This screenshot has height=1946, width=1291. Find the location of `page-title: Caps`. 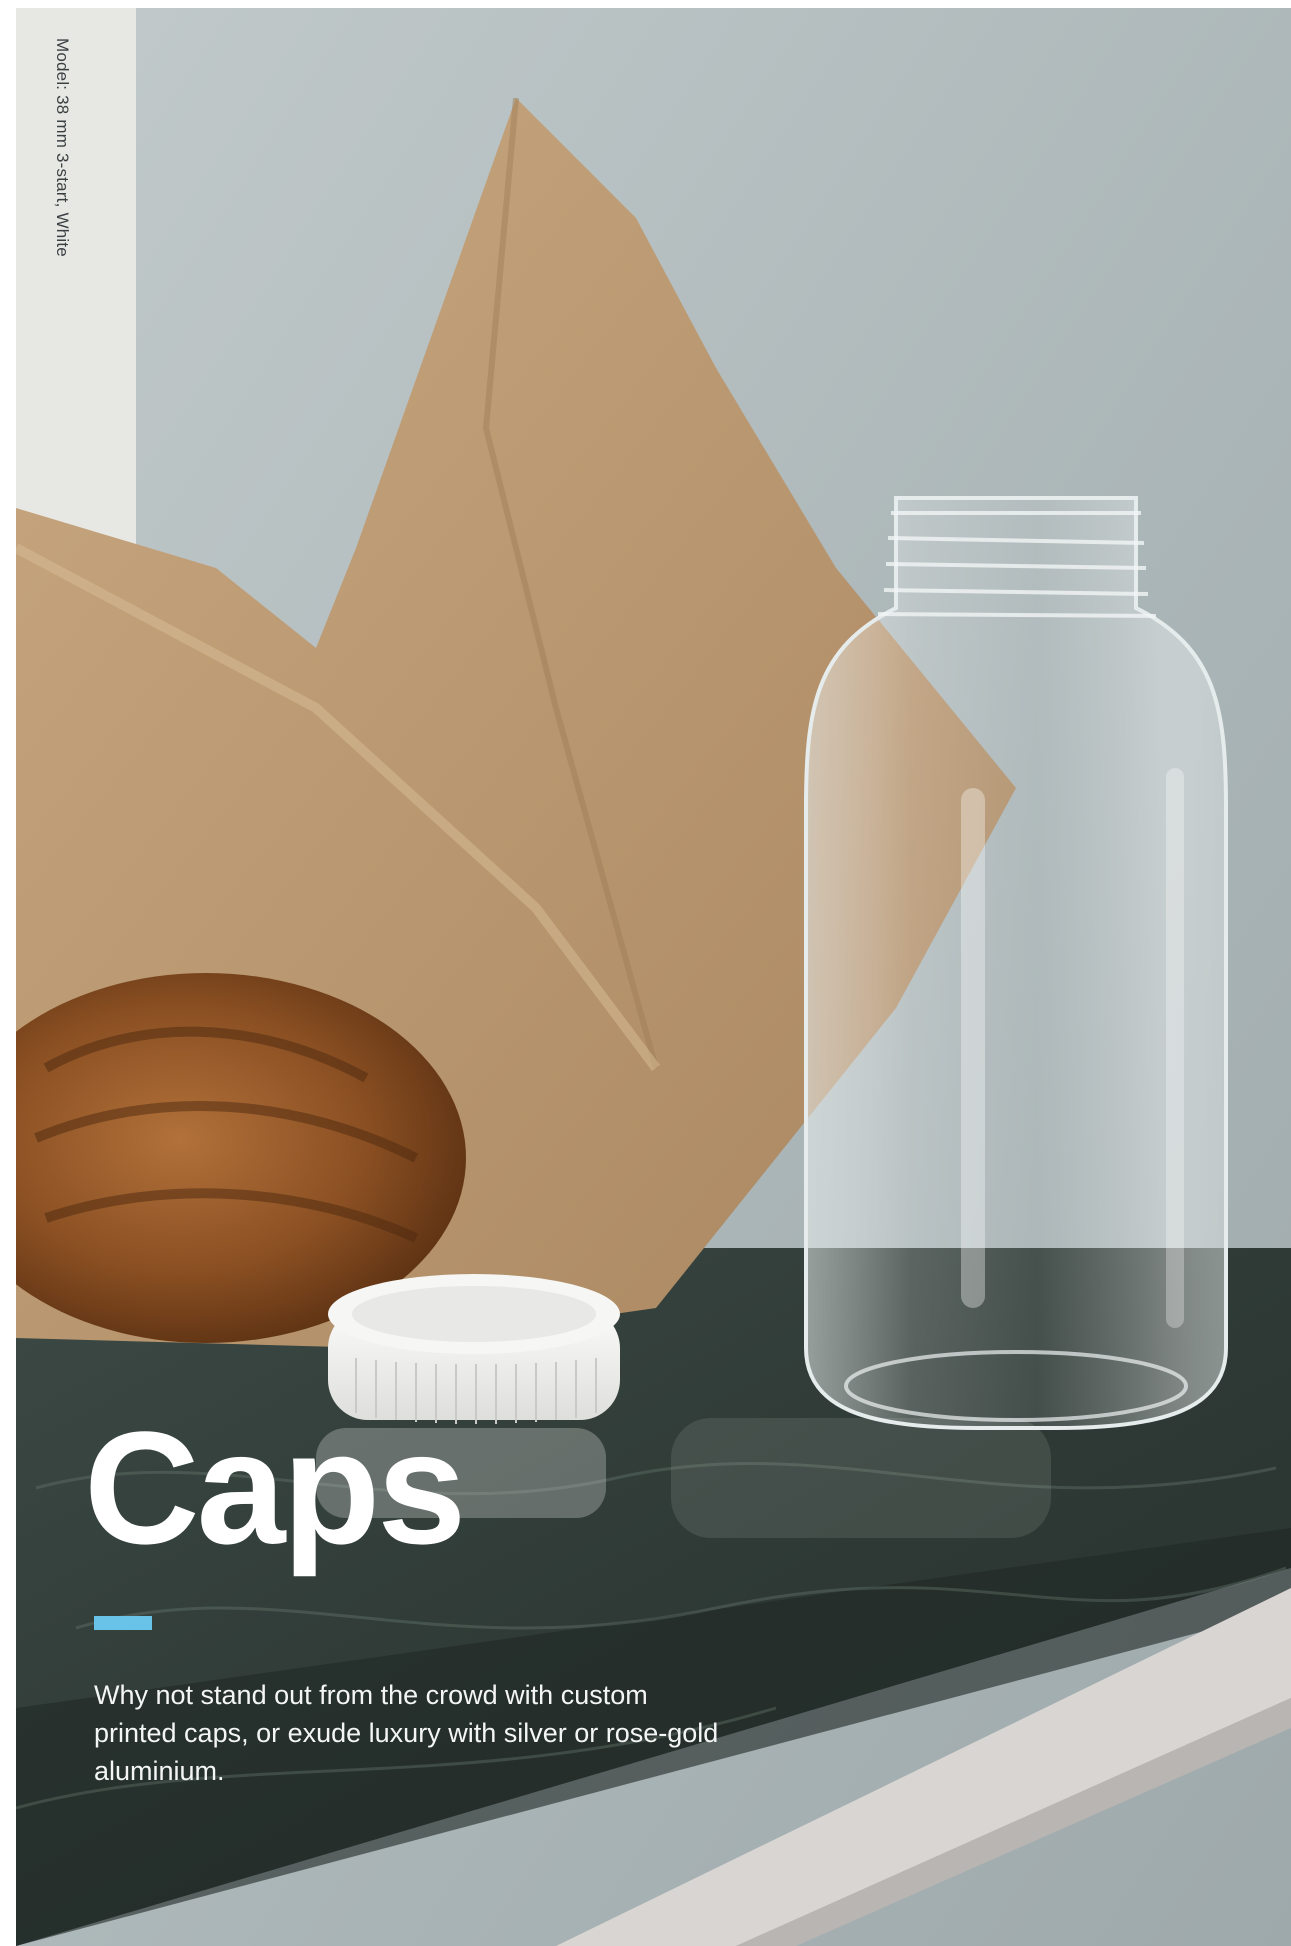

page-title: Caps is located at coordinates (275, 1487).